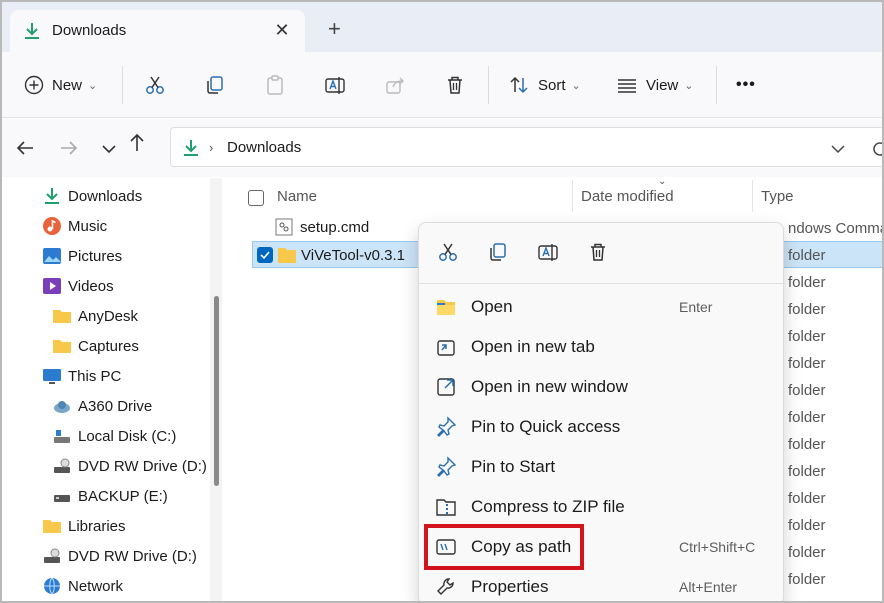 The image size is (884, 603). What do you see at coordinates (654, 85) in the screenshot?
I see `view-button: View ⌄` at bounding box center [654, 85].